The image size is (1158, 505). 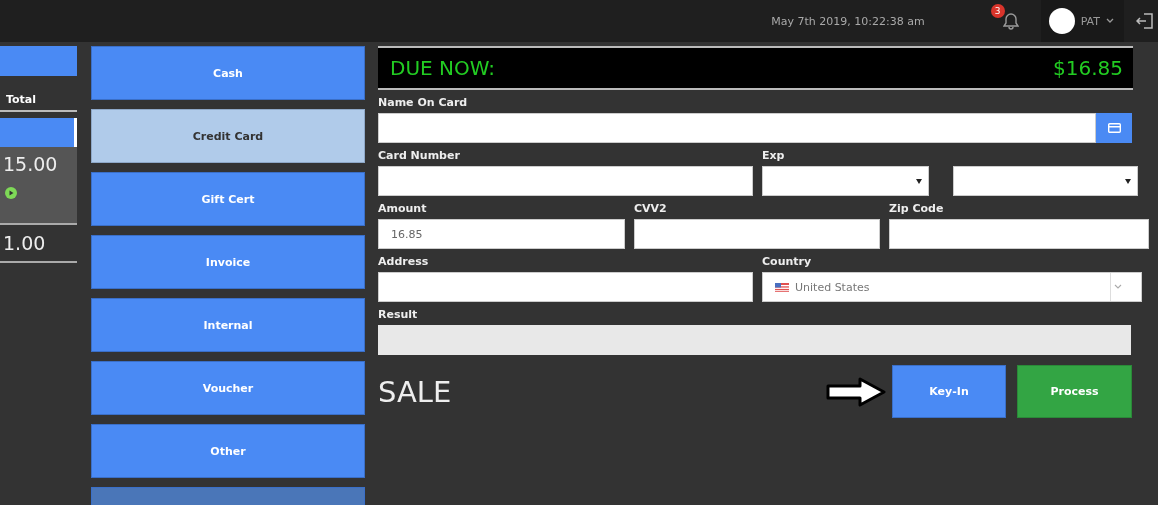 I want to click on month-select, so click(x=845, y=181).